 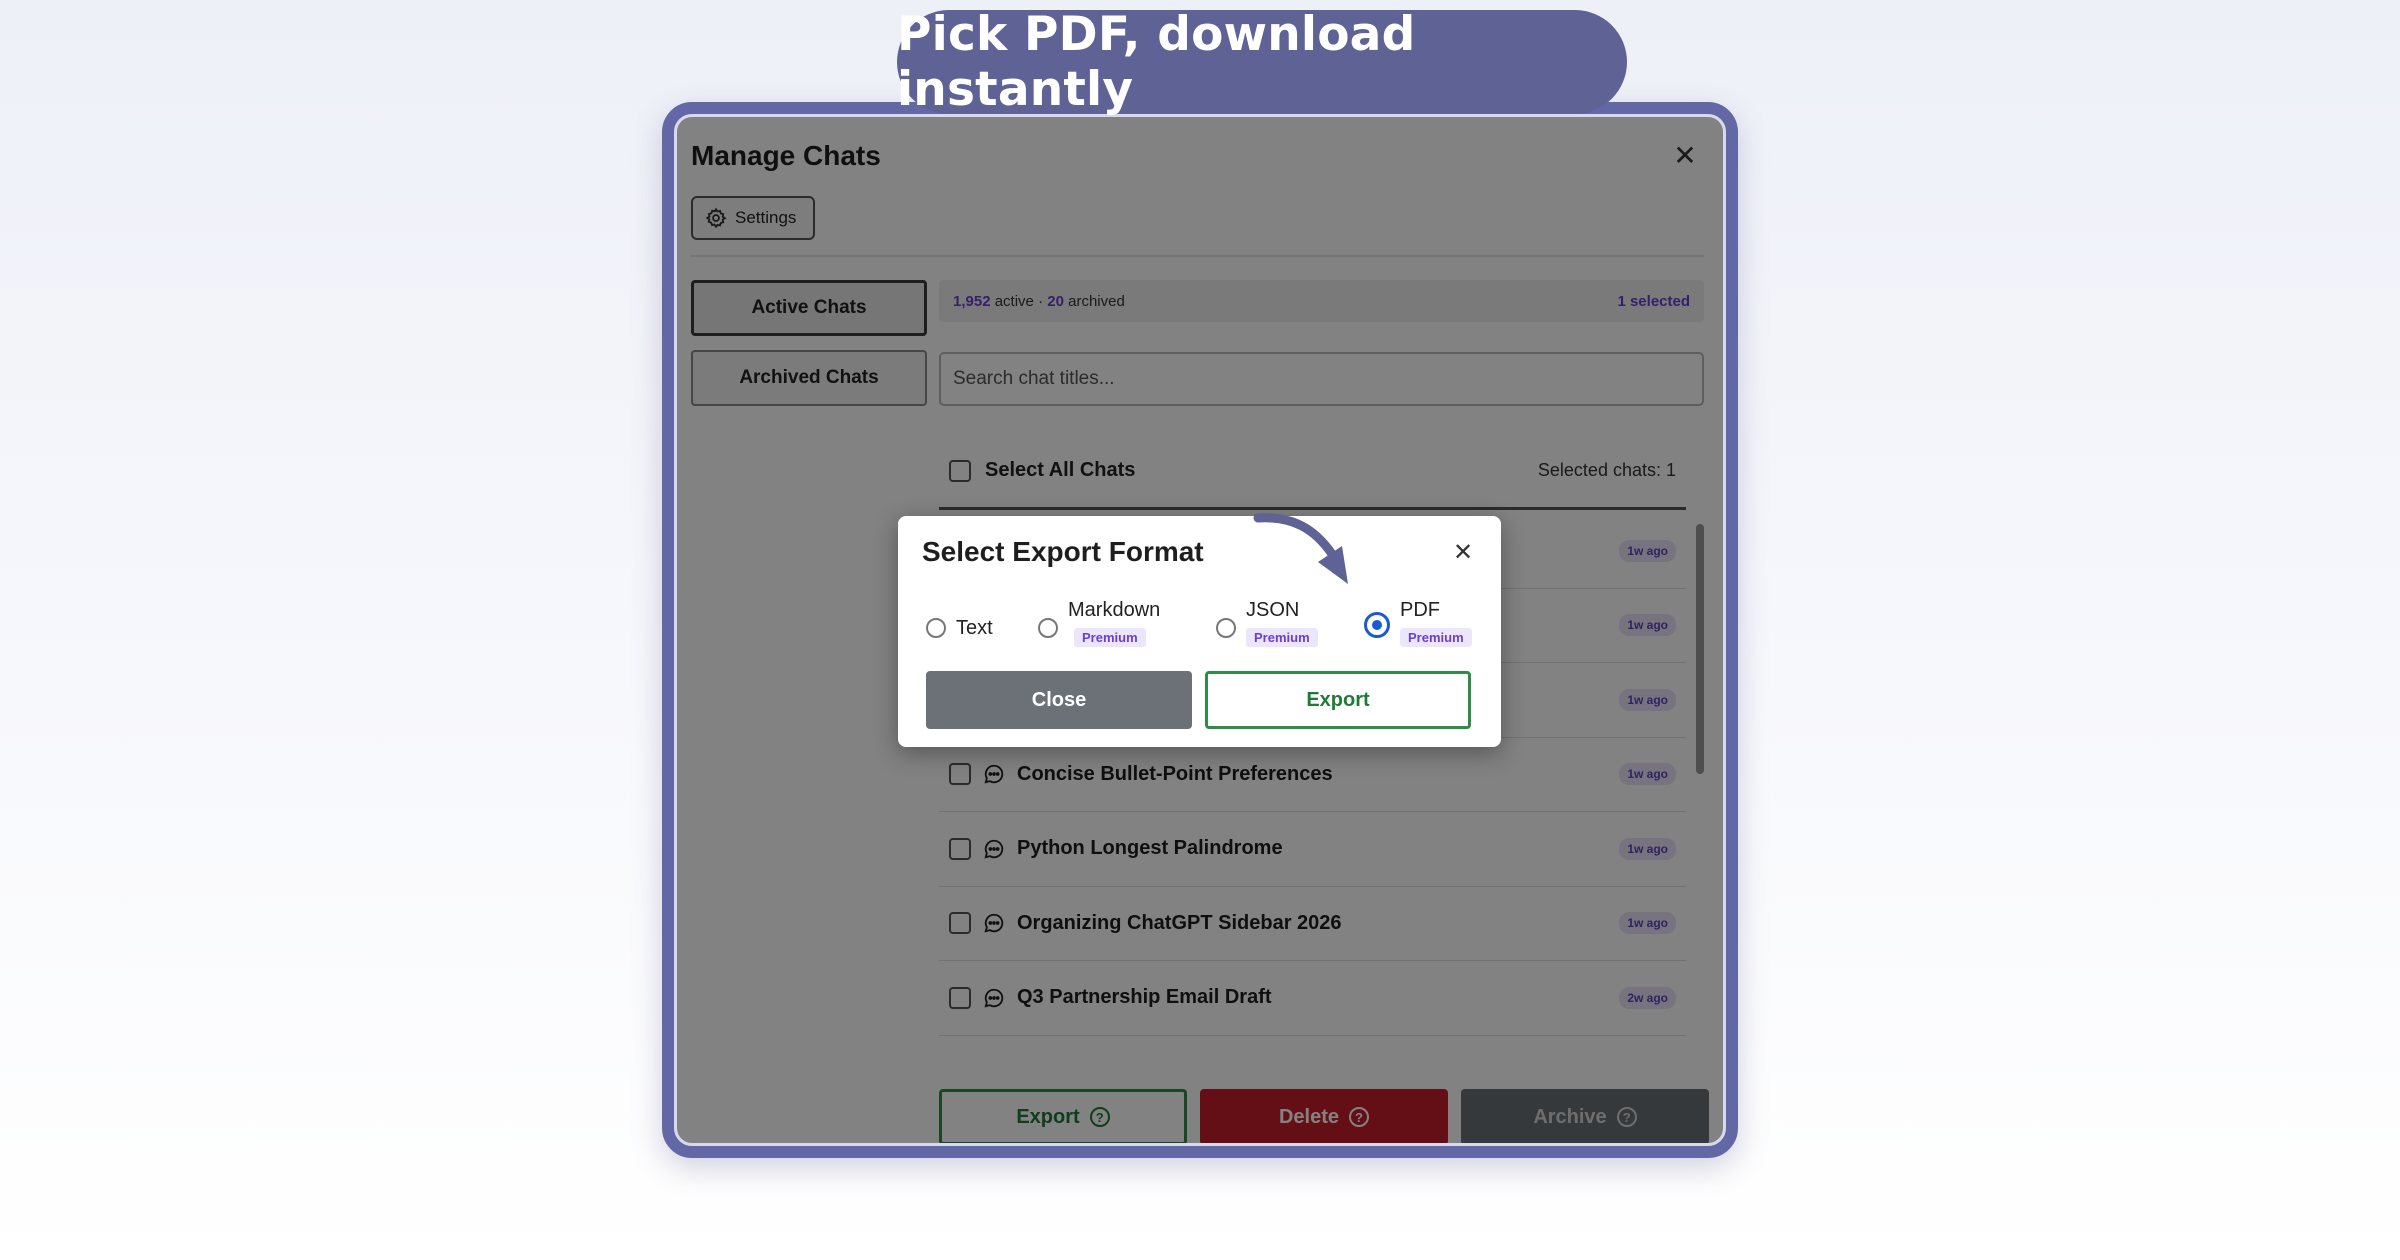 I want to click on caption-text: Pick PDF, download instantly, so click(x=1156, y=62).